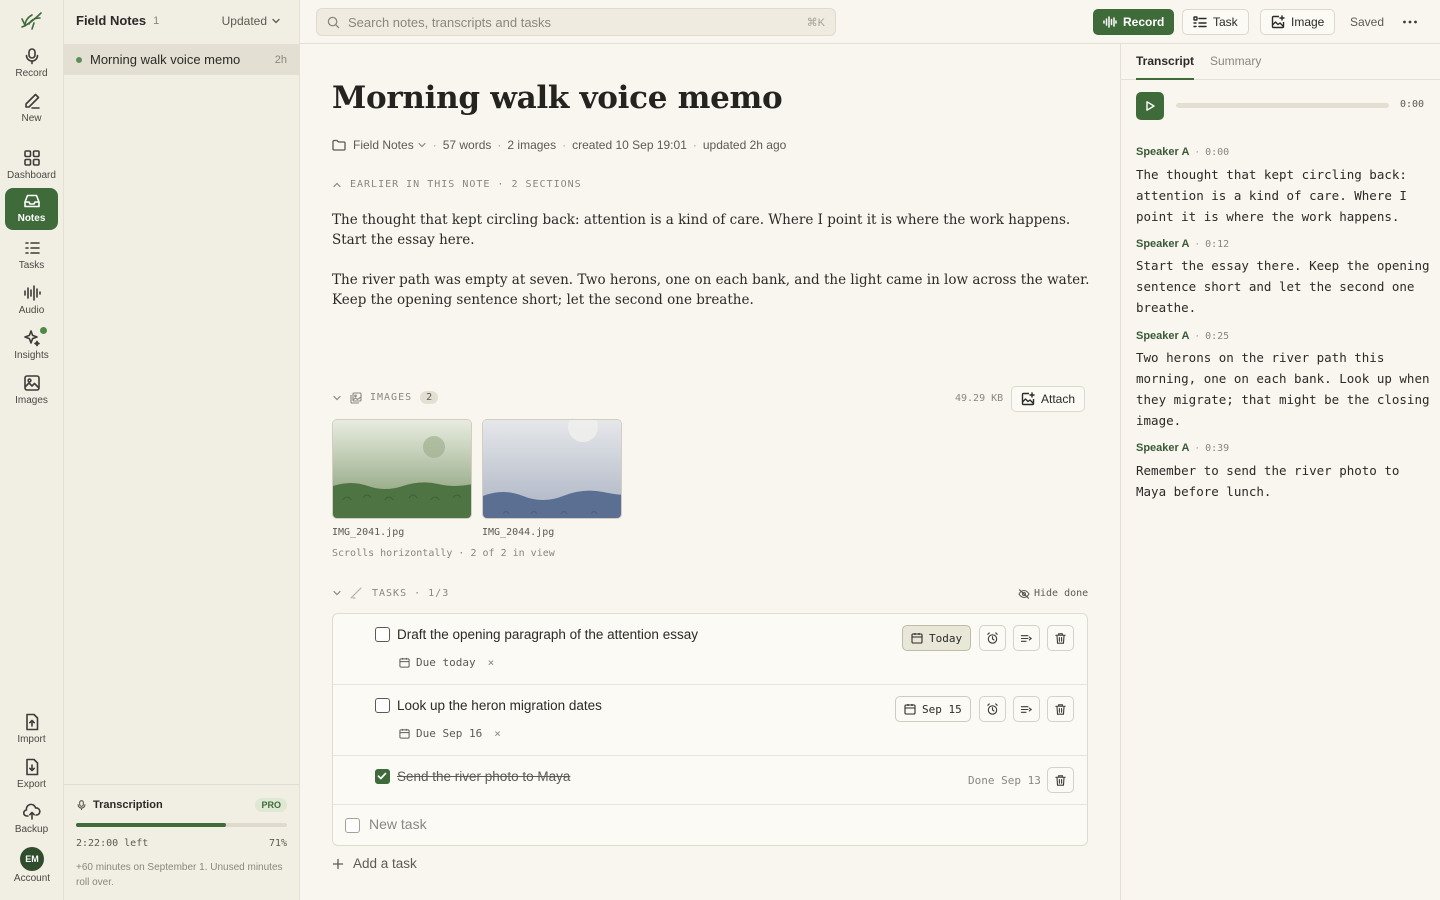  Describe the element at coordinates (32, 248) in the screenshot. I see `list-icon` at that location.